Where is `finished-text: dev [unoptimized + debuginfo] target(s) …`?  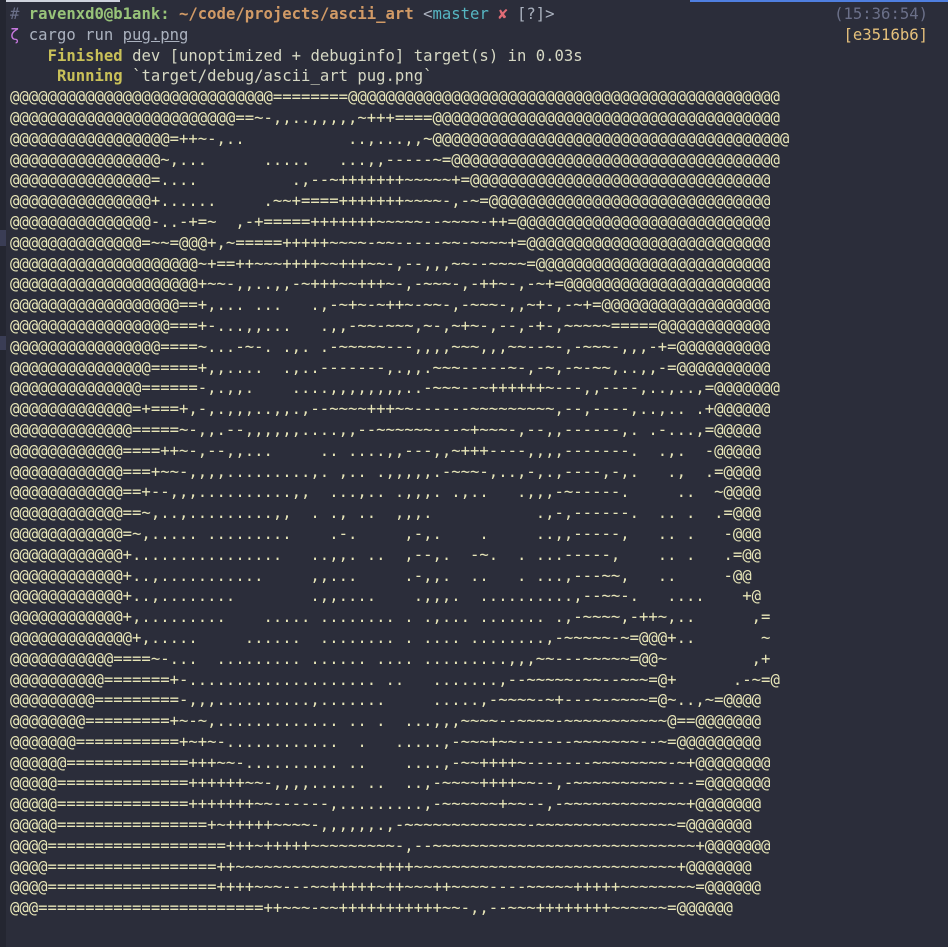 finished-text: dev [unoptimized + debuginfo] target(s) … is located at coordinates (357, 55).